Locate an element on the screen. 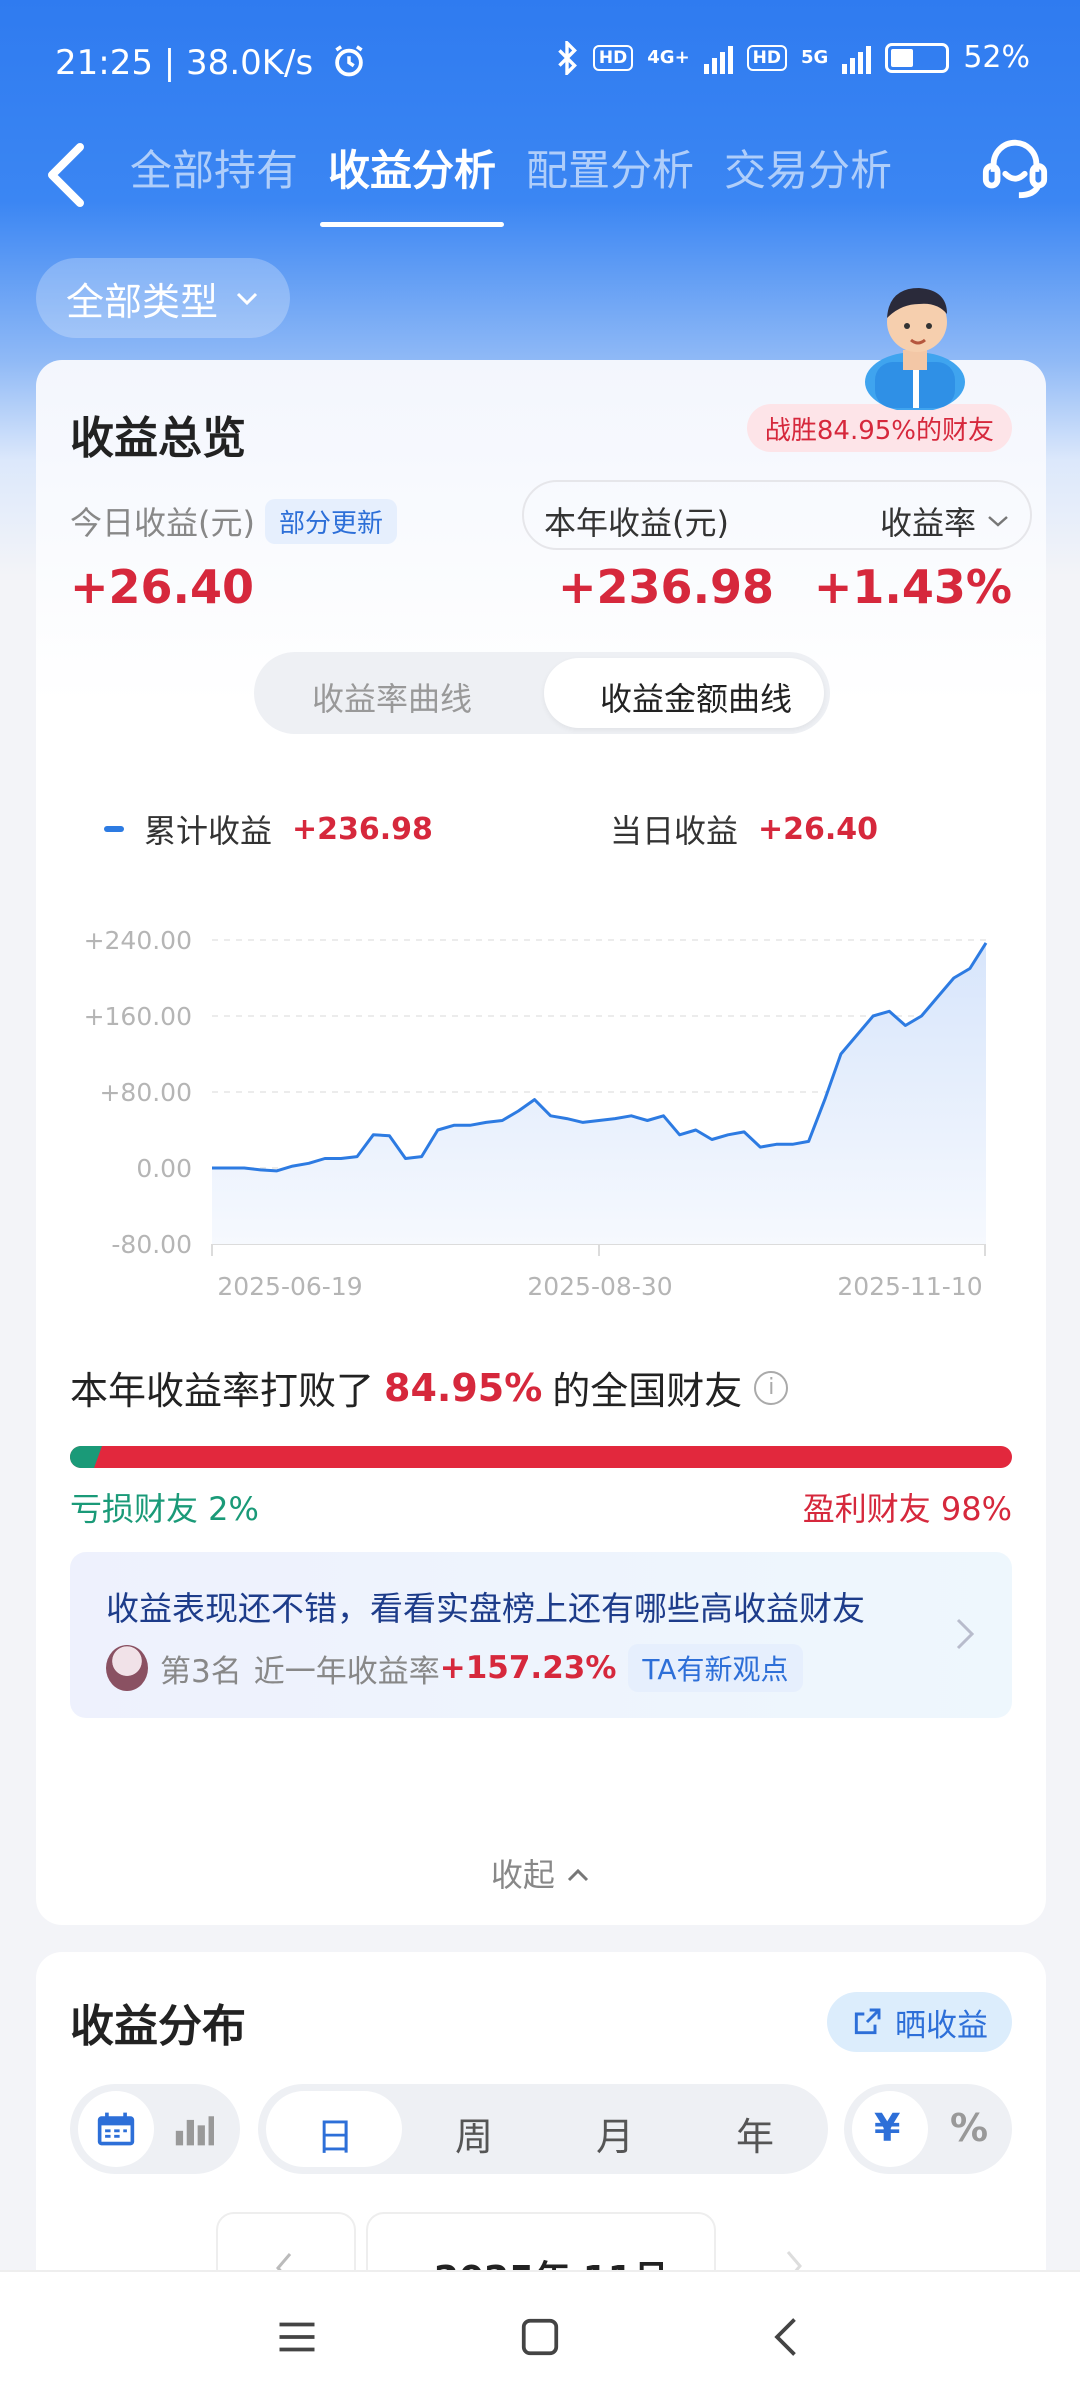 The height and width of the screenshot is (2400, 1080). curve-type-toggle: 收益率曲线 收益金额曲线 is located at coordinates (542, 693).